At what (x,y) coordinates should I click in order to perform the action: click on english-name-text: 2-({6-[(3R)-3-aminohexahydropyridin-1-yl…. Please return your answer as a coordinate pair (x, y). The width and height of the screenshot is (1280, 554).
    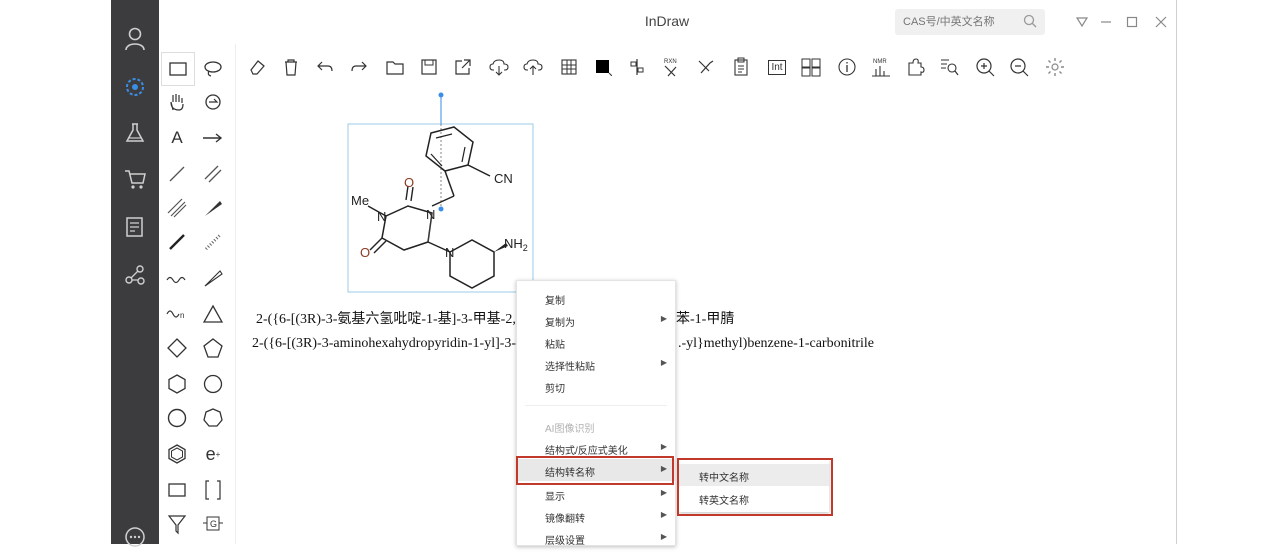
    Looking at the image, I should click on (386, 343).